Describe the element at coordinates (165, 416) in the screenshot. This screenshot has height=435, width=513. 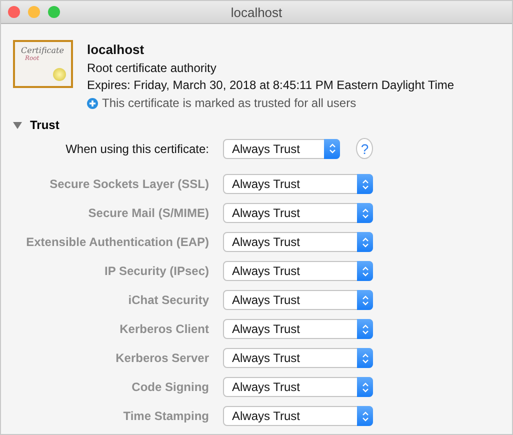
I see `field-label: Time Stamping` at that location.